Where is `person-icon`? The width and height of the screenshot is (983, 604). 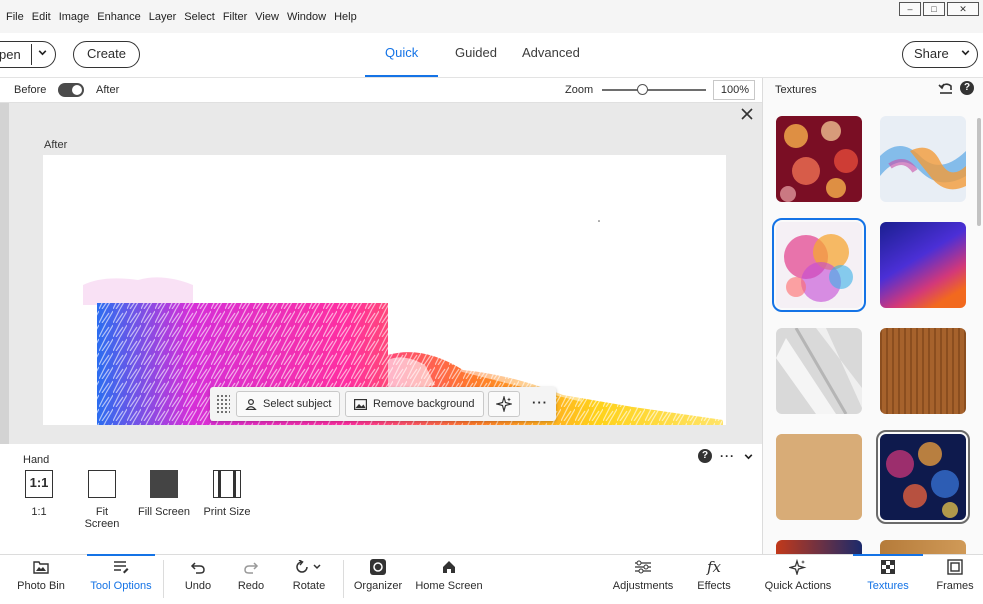 person-icon is located at coordinates (251, 404).